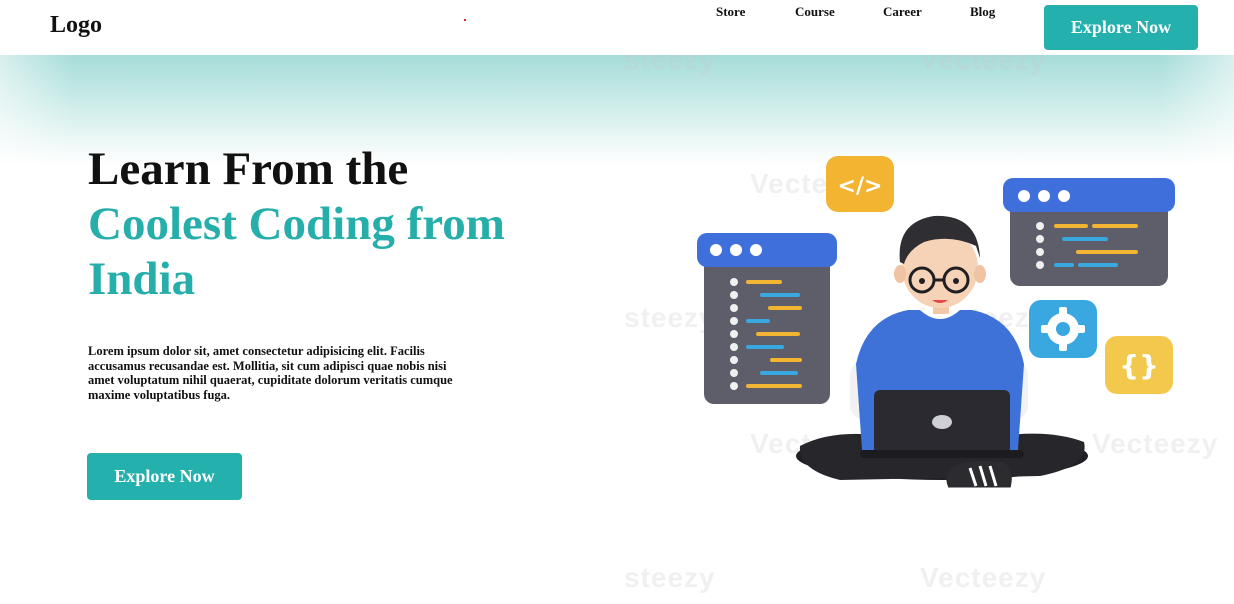 The width and height of the screenshot is (1234, 604). Describe the element at coordinates (1121, 27) in the screenshot. I see `explore-now-header-button: Explore Now` at that location.